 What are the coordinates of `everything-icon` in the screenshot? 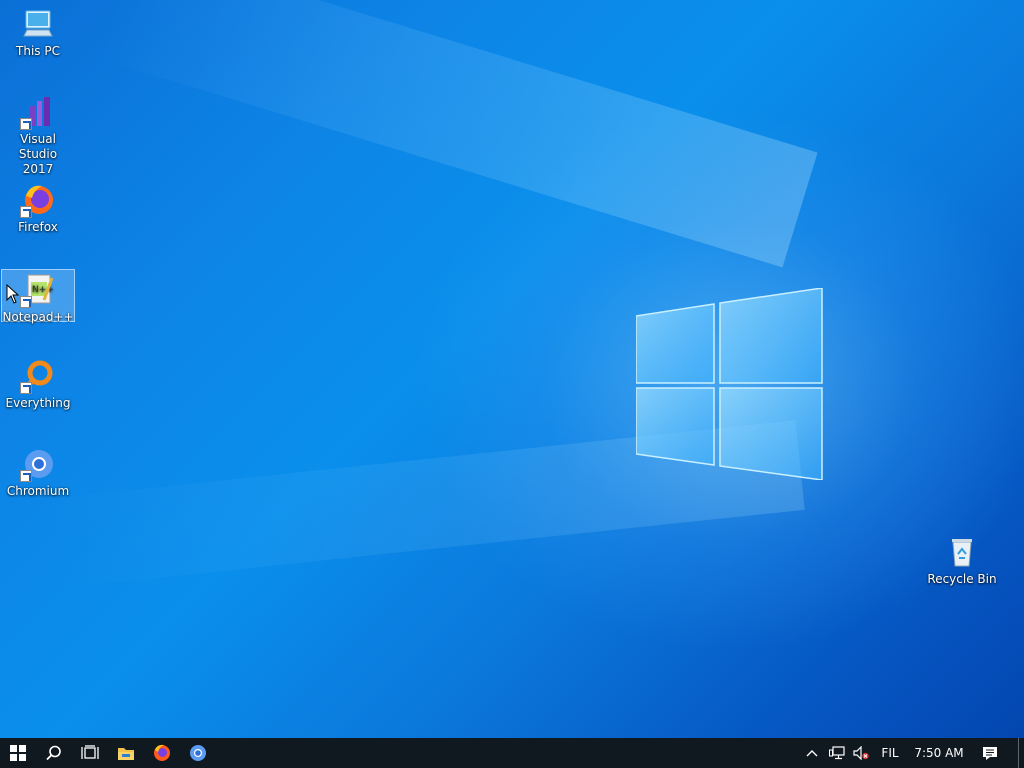 It's located at (38, 376).